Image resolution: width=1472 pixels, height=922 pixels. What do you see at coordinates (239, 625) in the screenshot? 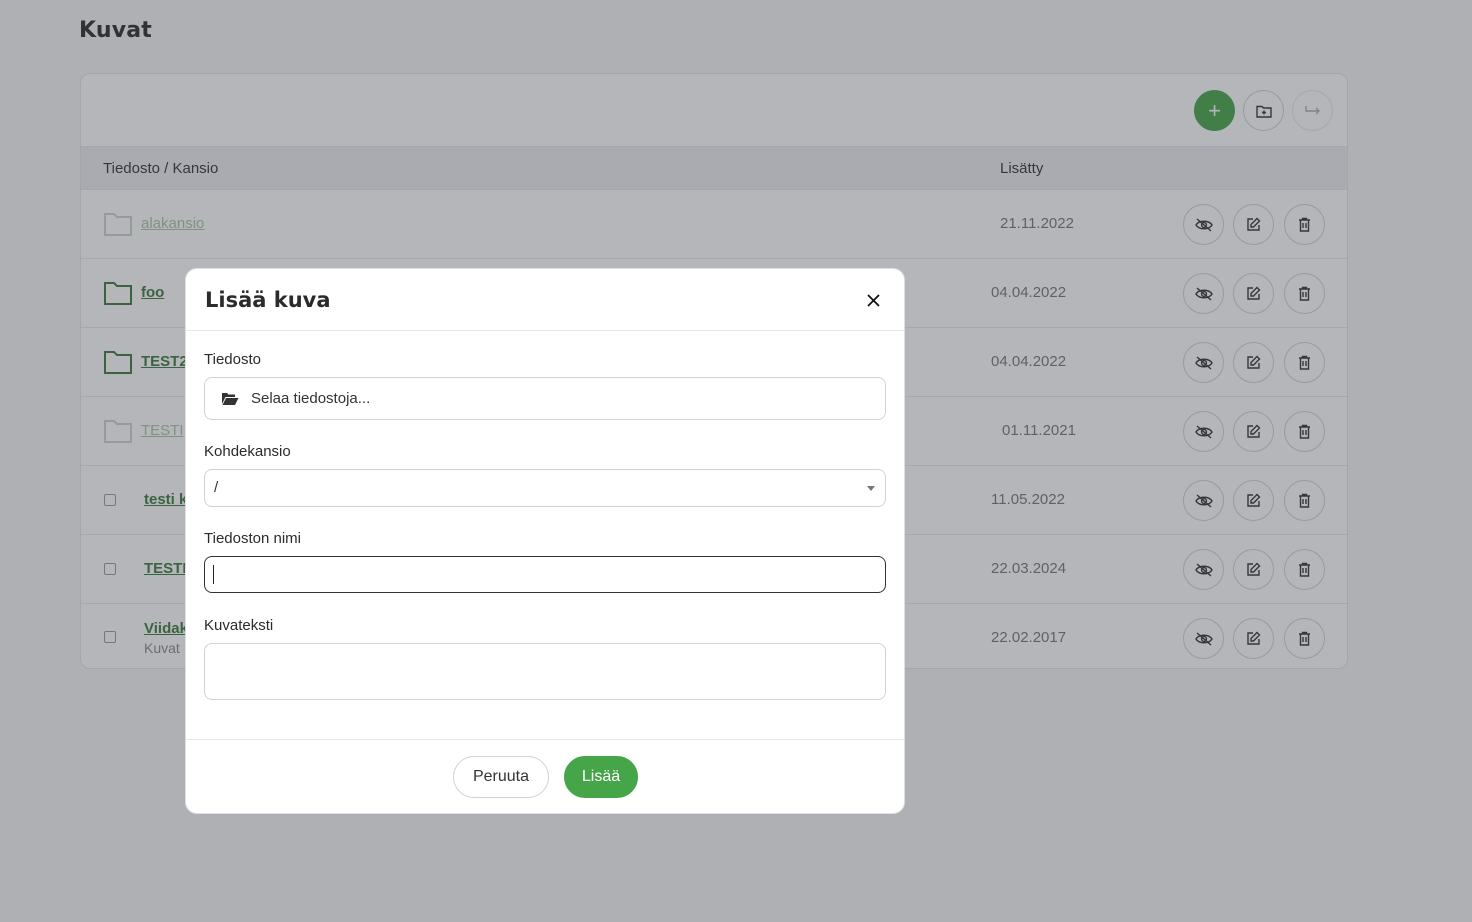
I see `caption-label: Kuvateksti` at bounding box center [239, 625].